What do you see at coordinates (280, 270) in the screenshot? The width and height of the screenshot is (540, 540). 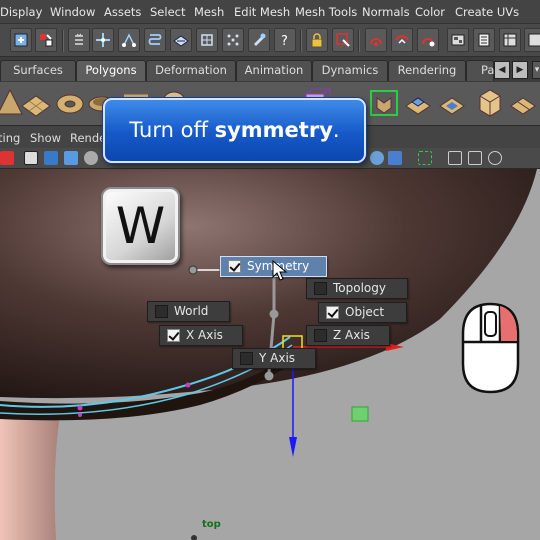 I see `mouse-cursor-icon` at bounding box center [280, 270].